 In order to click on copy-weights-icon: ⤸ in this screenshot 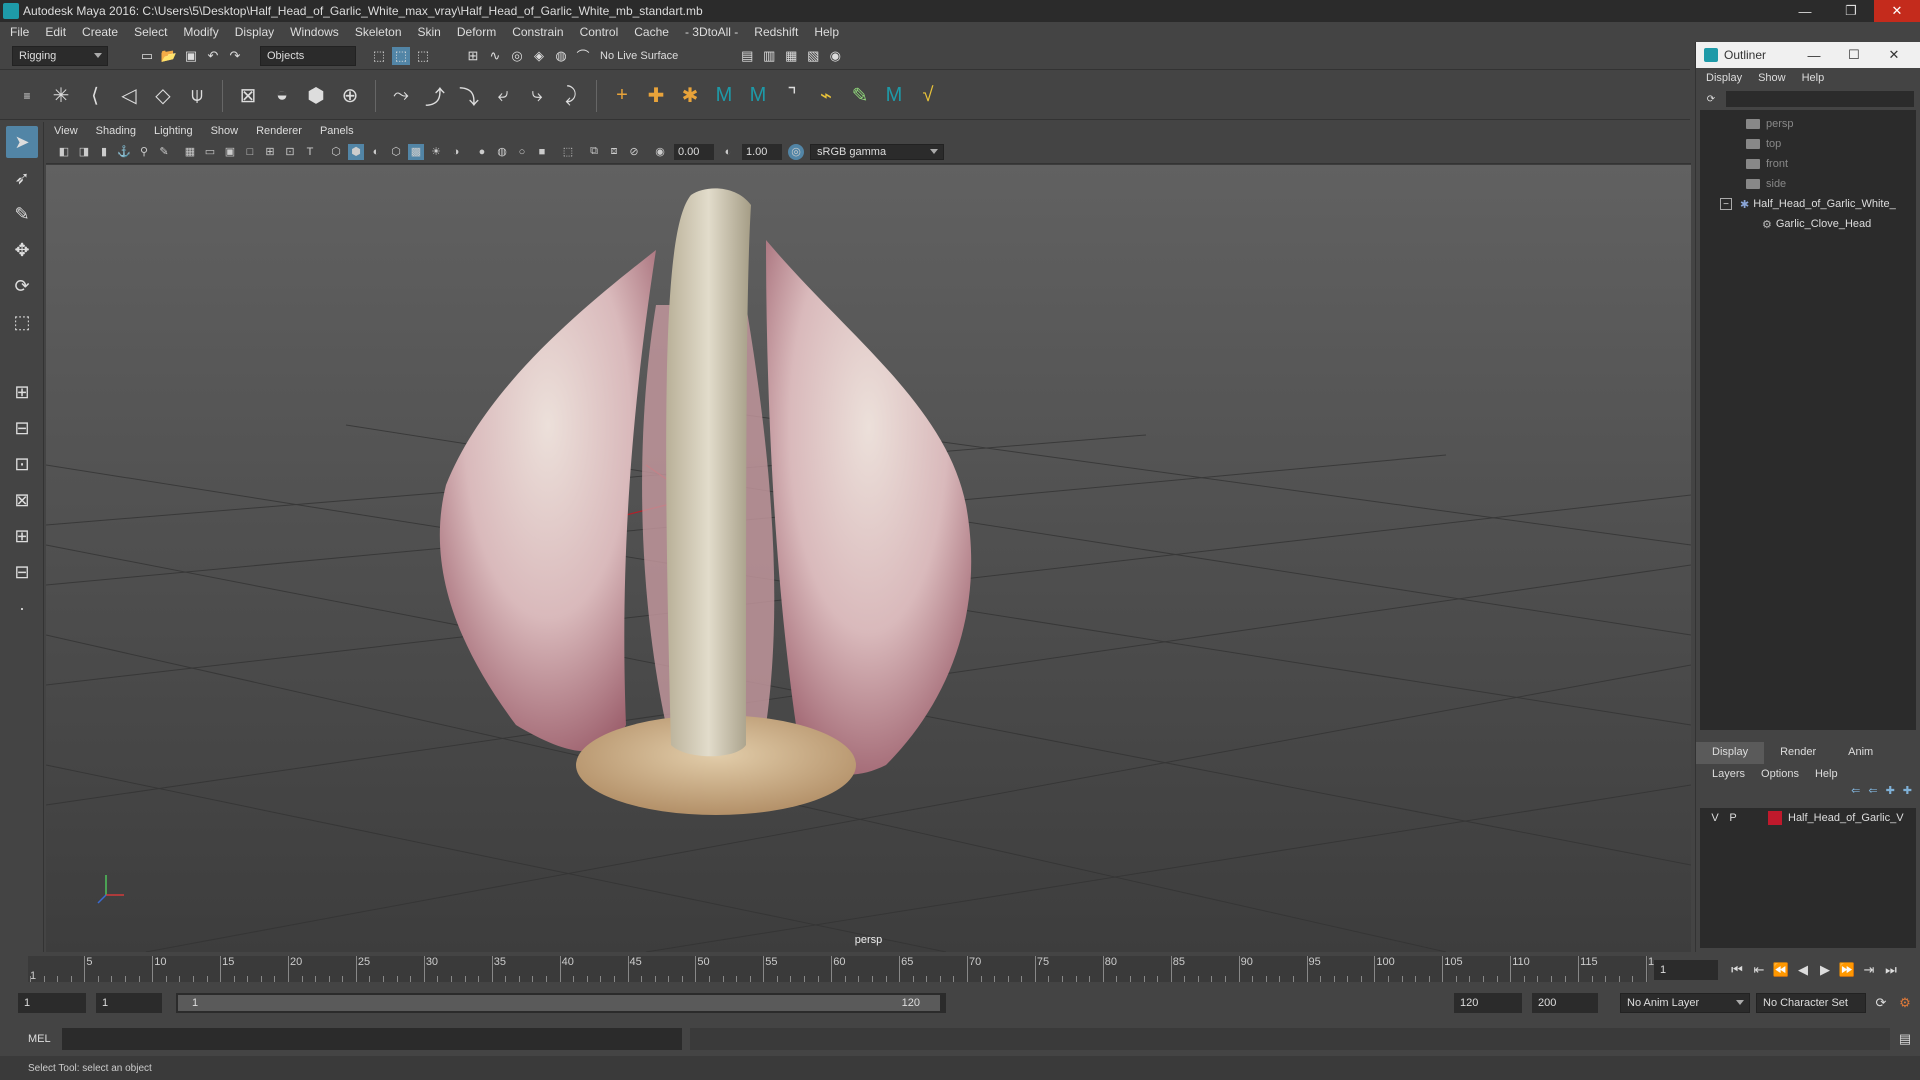, I will do `click(571, 96)`.